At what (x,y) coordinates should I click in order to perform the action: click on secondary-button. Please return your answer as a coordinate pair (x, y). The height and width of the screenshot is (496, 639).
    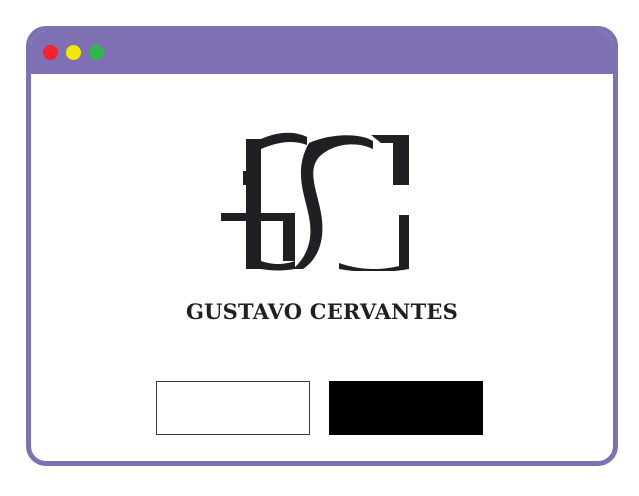
    Looking at the image, I should click on (233, 408).